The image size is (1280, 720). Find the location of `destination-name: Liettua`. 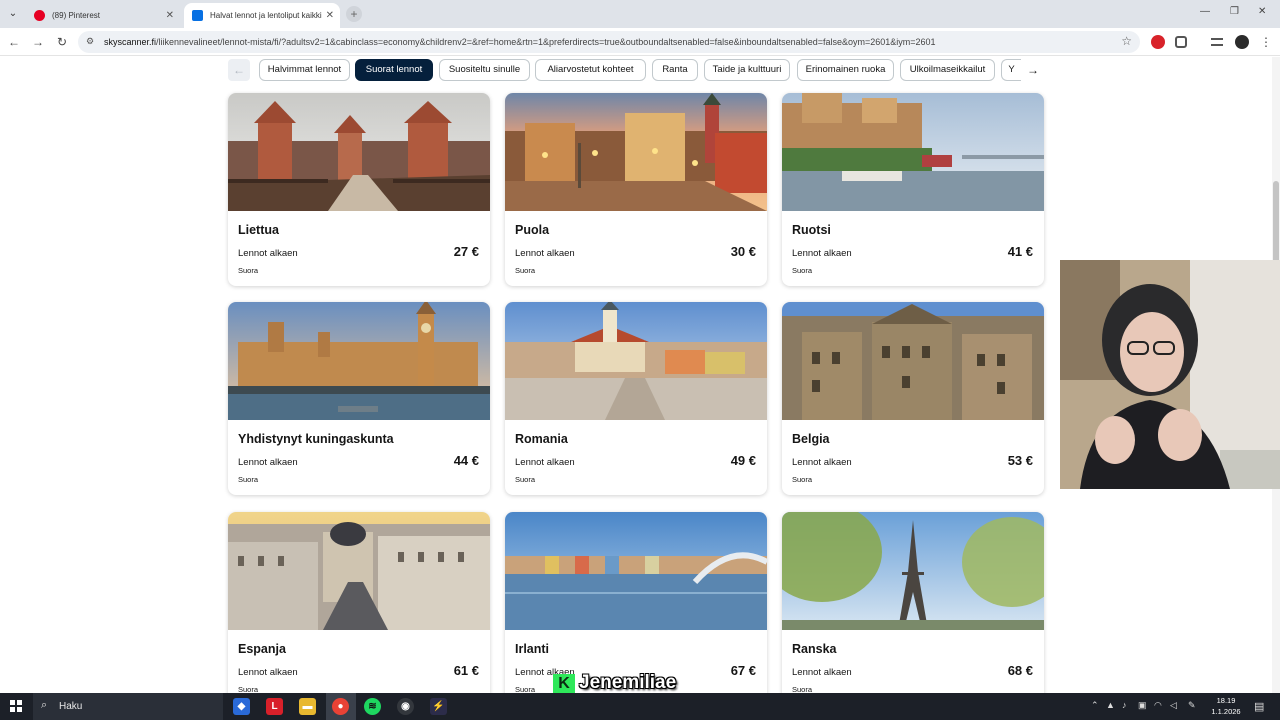

destination-name: Liettua is located at coordinates (258, 230).